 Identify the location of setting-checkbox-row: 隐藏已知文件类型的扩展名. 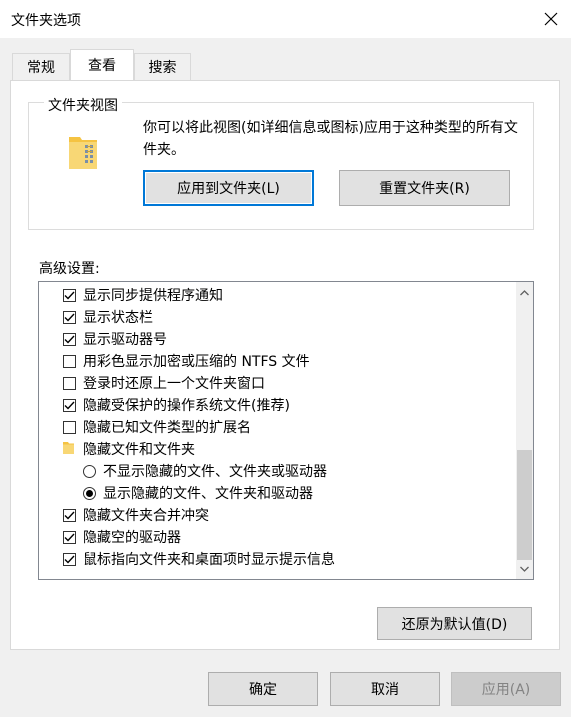
(157, 427).